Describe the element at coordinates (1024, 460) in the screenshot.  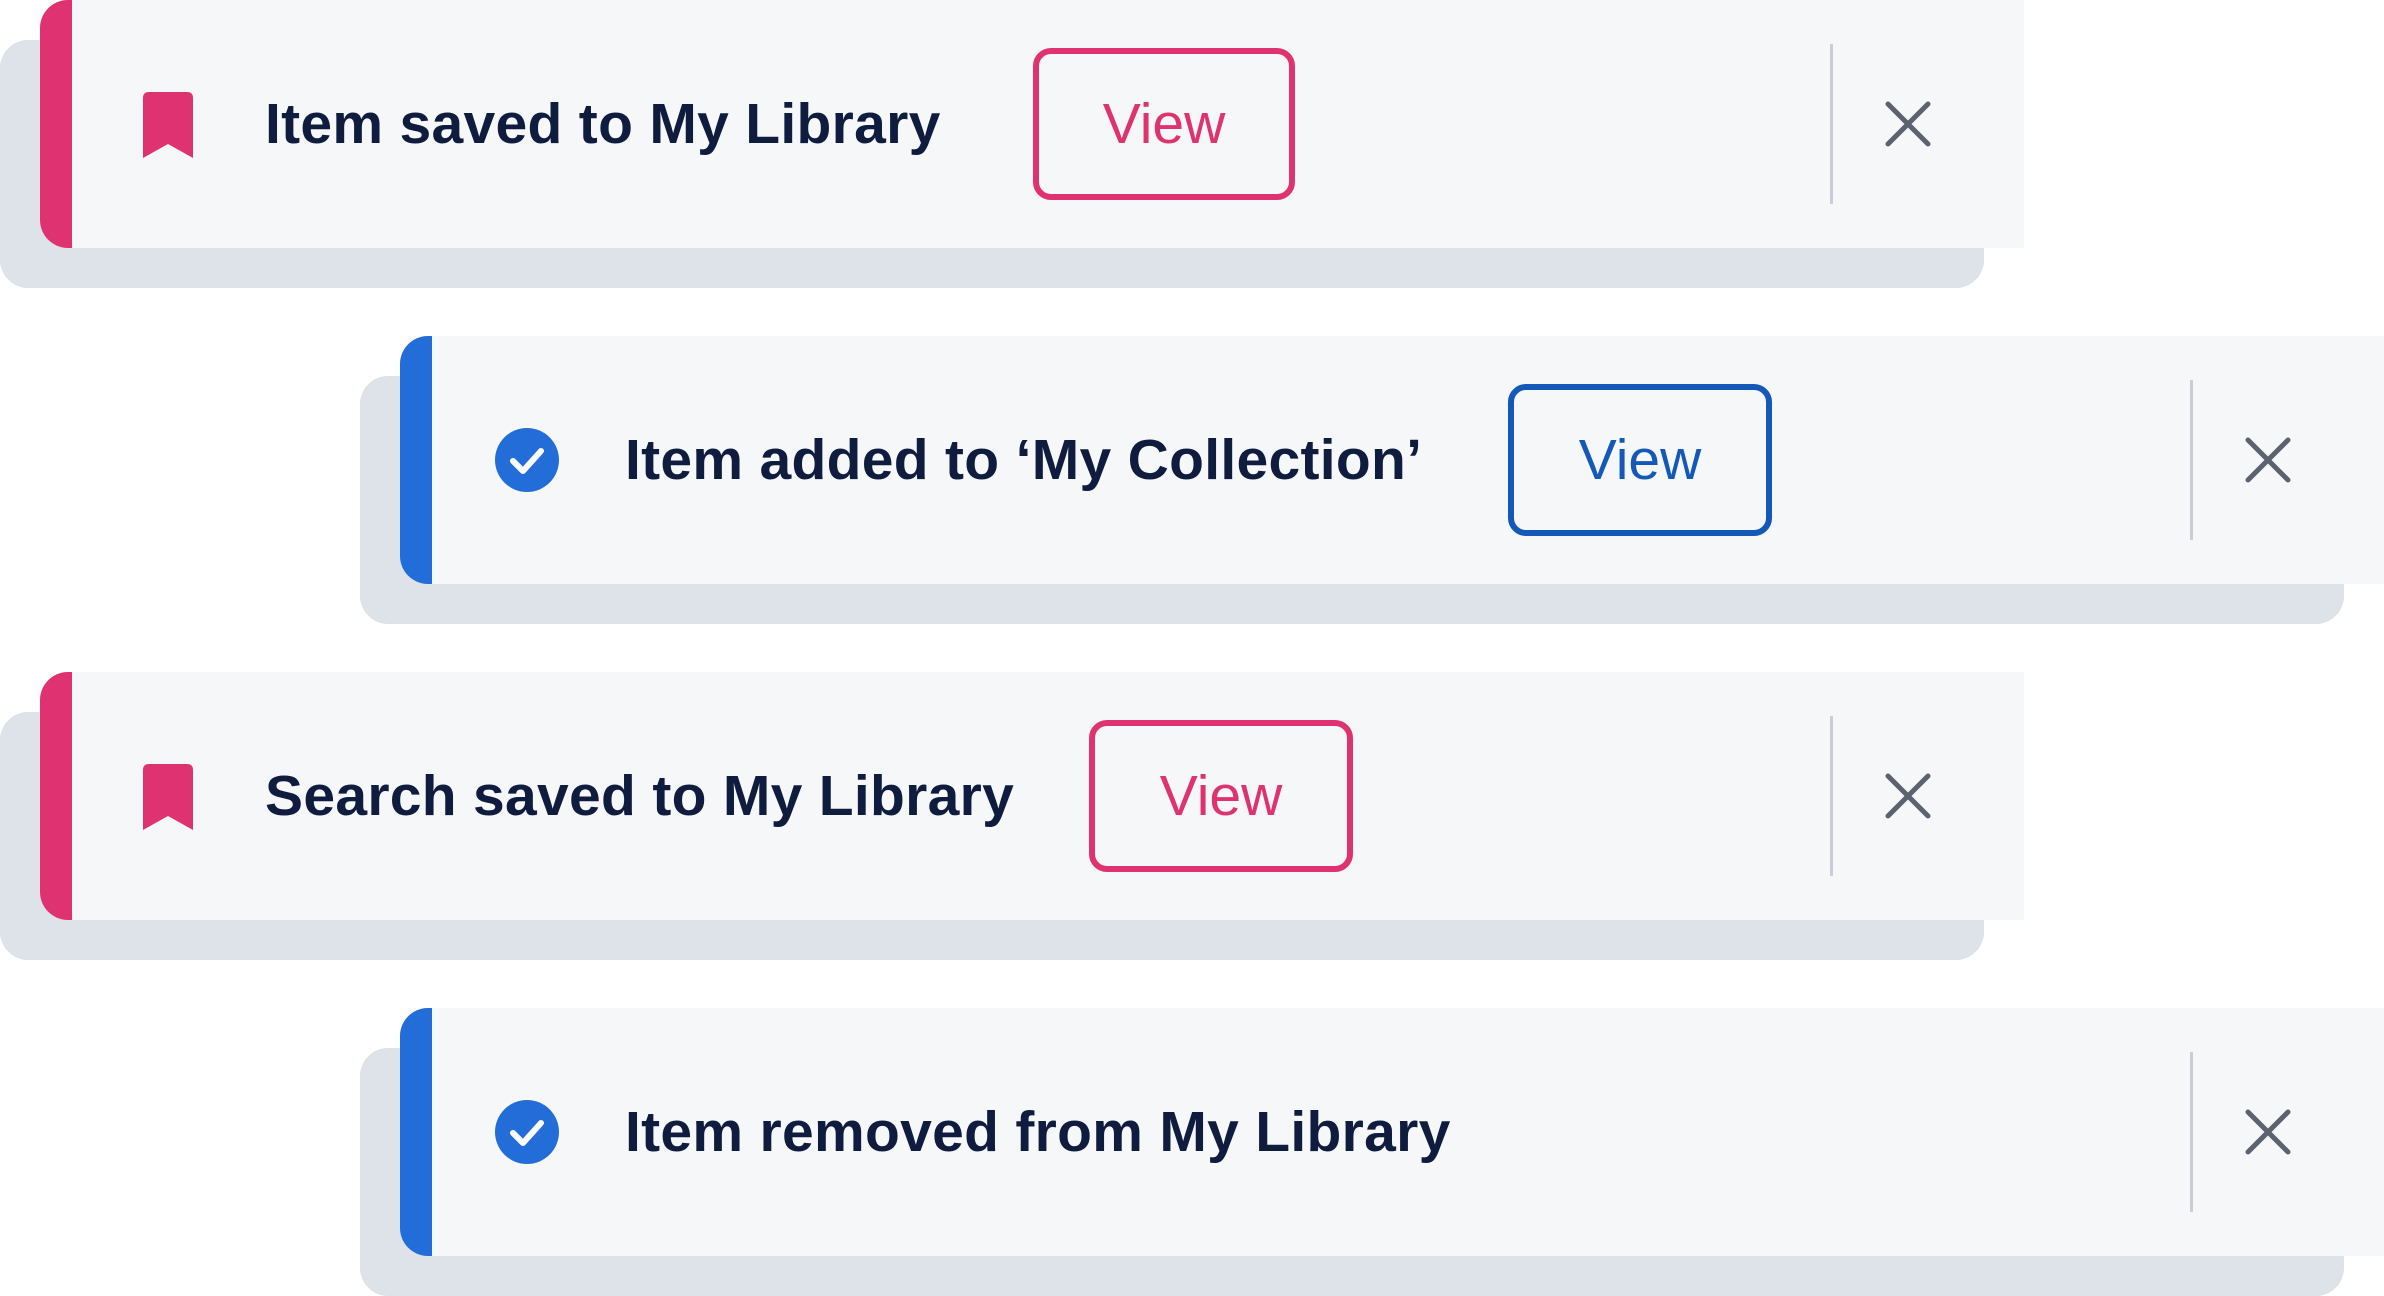
I see `toast-message: Item added to ‘My Collection’` at that location.